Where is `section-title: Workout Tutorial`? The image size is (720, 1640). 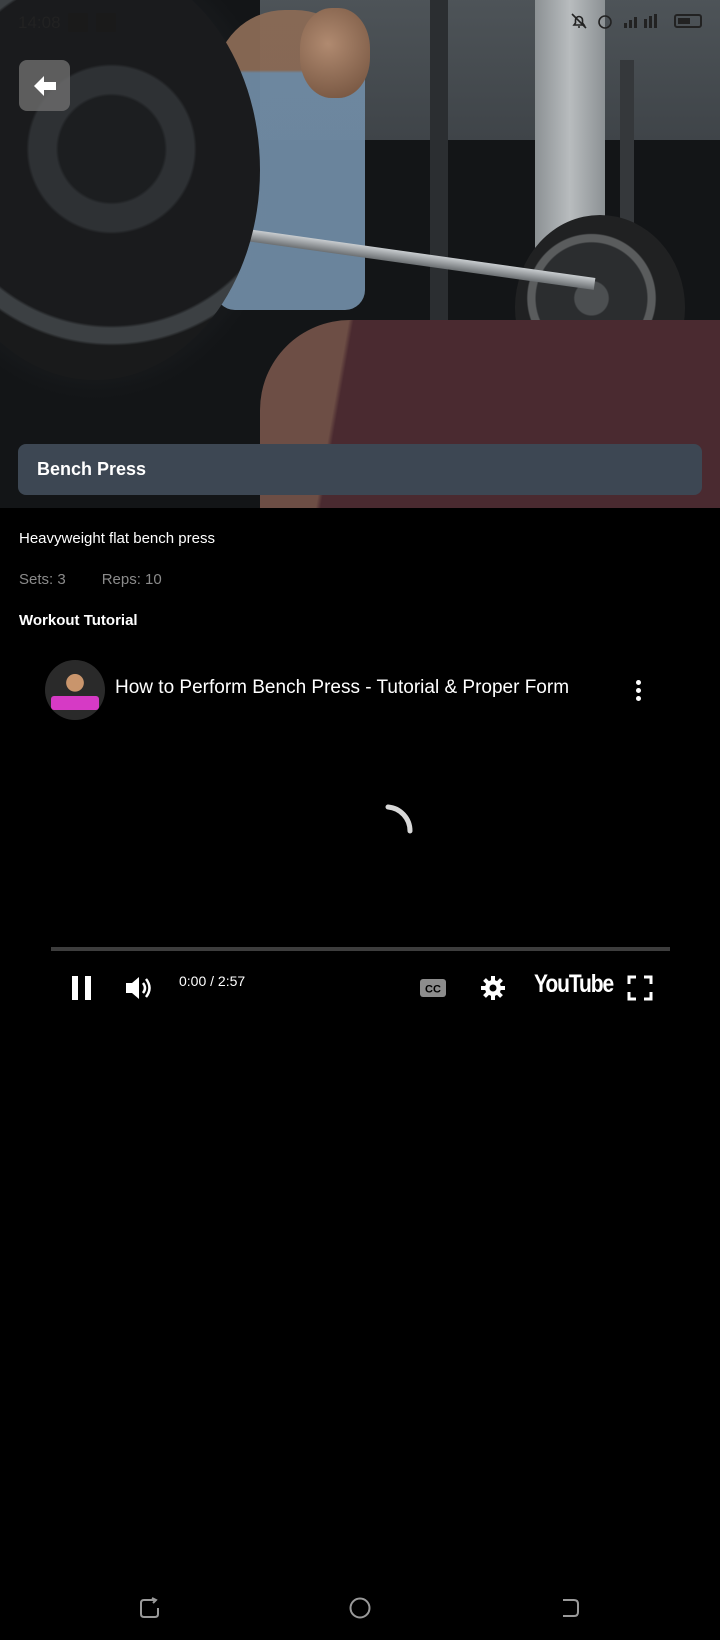 section-title: Workout Tutorial is located at coordinates (78, 620).